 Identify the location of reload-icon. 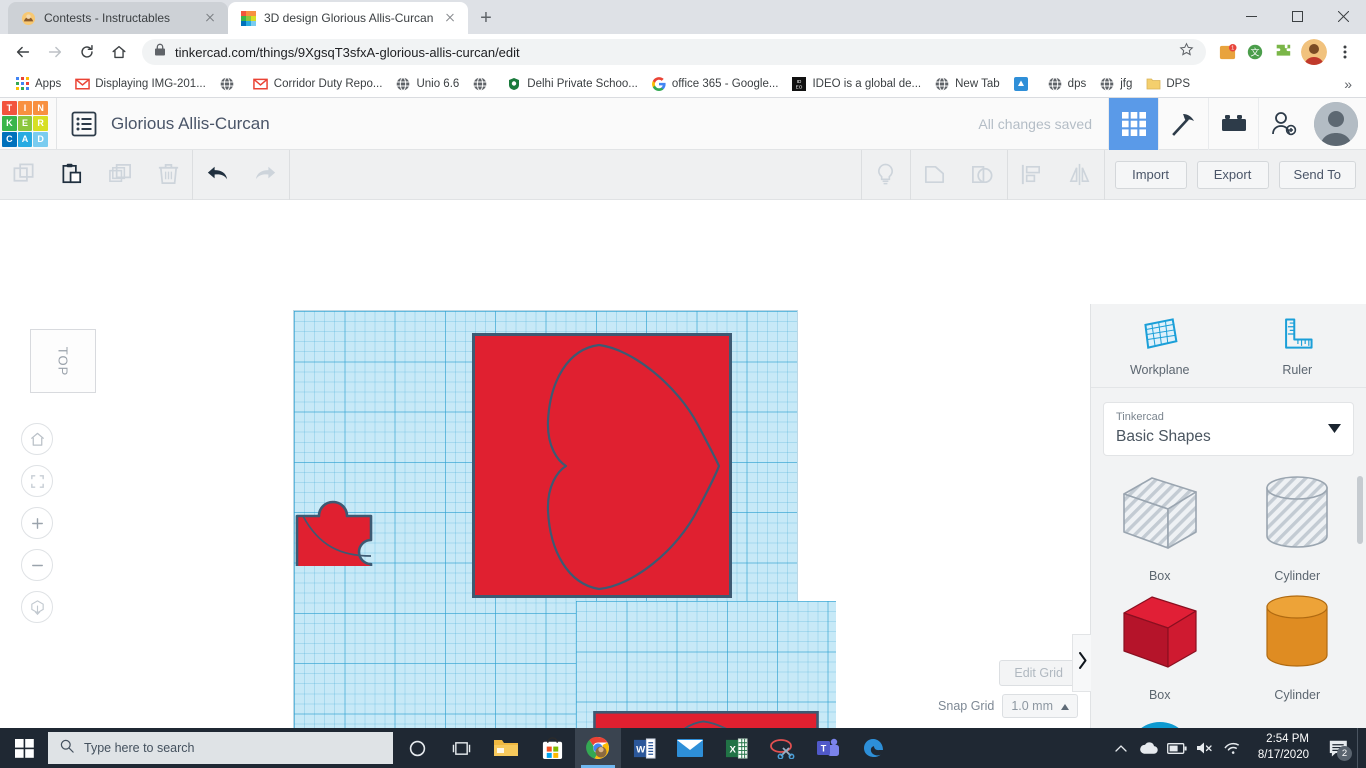
(87, 52).